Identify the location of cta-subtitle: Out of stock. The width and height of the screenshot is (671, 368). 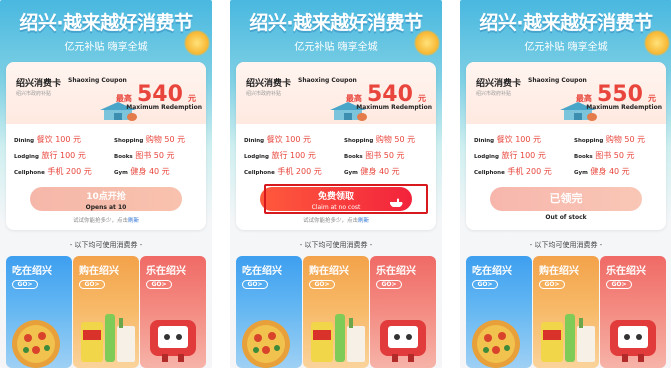
(566, 217).